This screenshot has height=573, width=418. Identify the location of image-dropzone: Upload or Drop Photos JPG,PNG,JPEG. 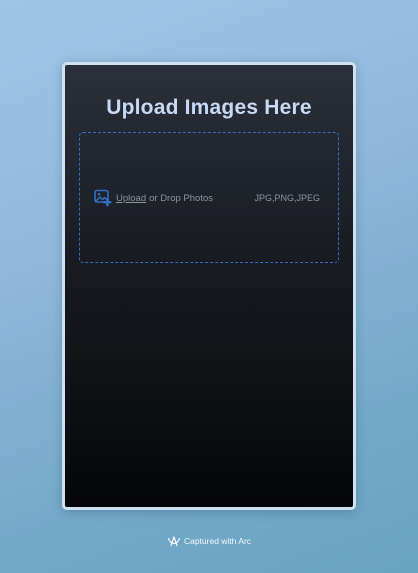
(209, 197).